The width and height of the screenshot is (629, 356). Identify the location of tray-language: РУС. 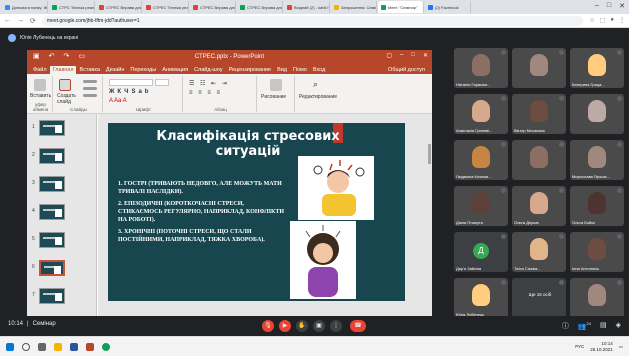
(579, 347).